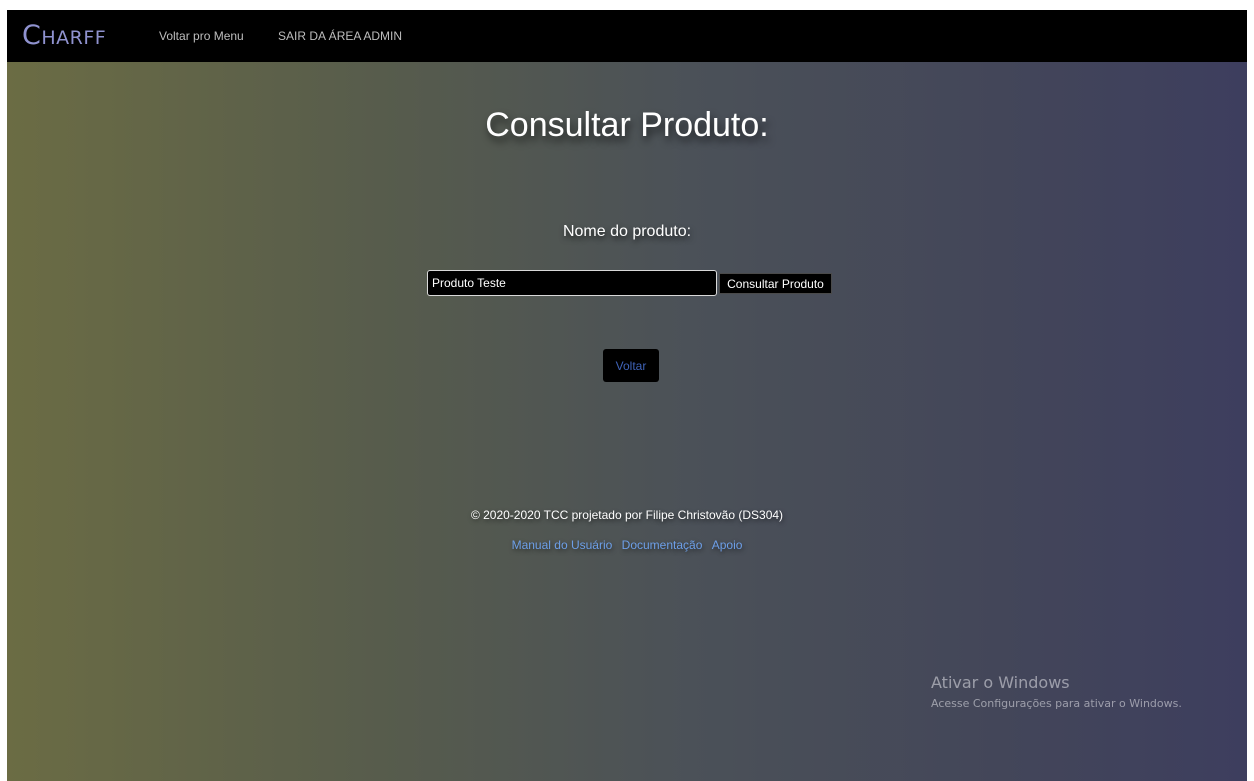 The height and width of the screenshot is (781, 1254). Describe the element at coordinates (627, 231) in the screenshot. I see `product-name-label: Nome do produto:` at that location.